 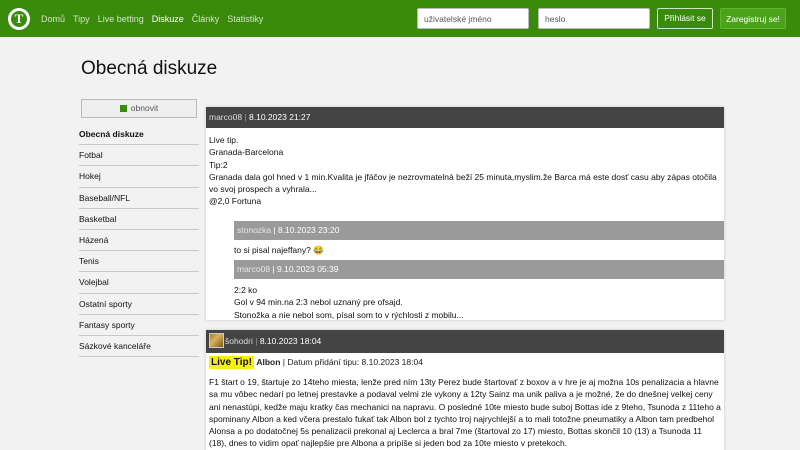 I want to click on login-button: Přihlásit se, so click(x=685, y=18).